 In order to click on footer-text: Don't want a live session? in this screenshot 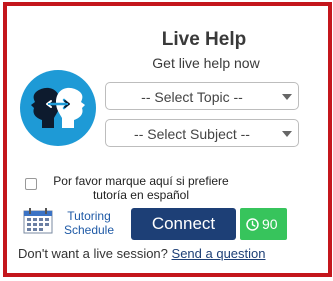, I will do `click(93, 253)`.